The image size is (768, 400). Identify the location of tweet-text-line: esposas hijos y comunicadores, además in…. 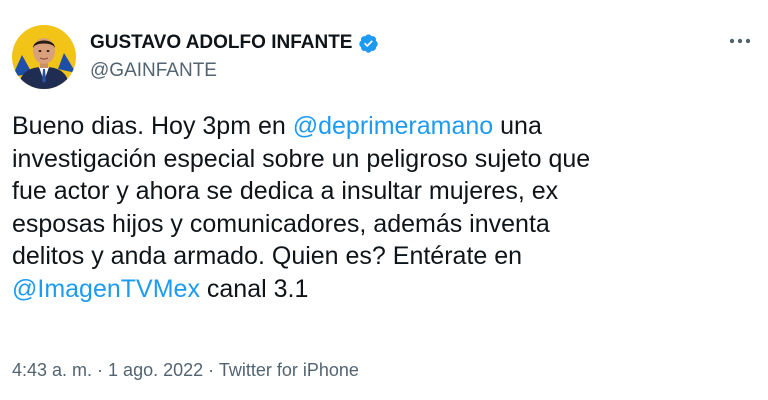
(382, 224).